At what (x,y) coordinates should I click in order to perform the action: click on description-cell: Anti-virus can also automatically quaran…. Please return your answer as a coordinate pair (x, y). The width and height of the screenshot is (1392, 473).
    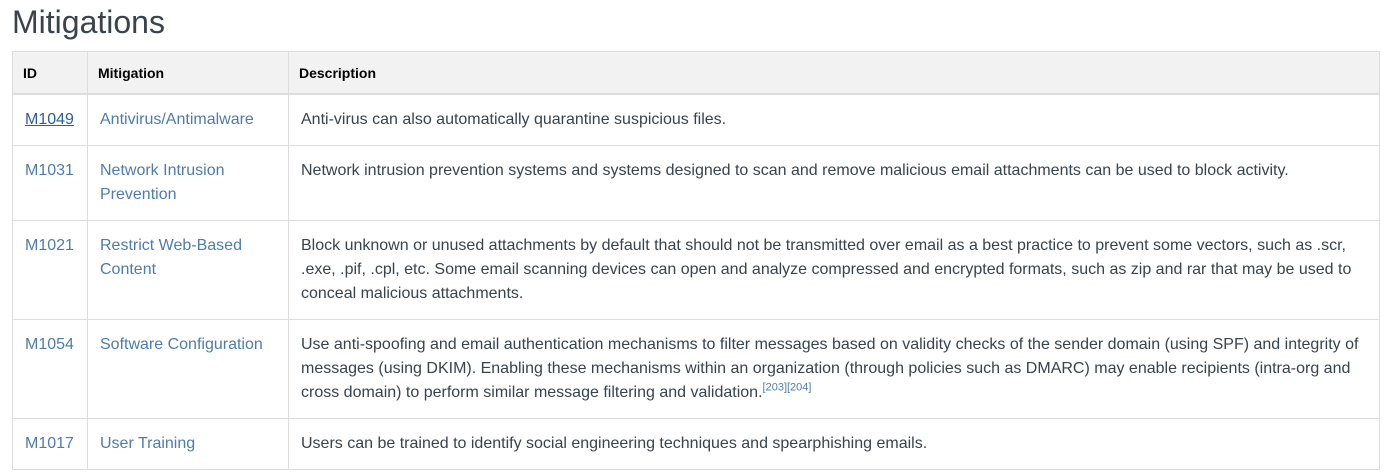
    Looking at the image, I should click on (834, 119).